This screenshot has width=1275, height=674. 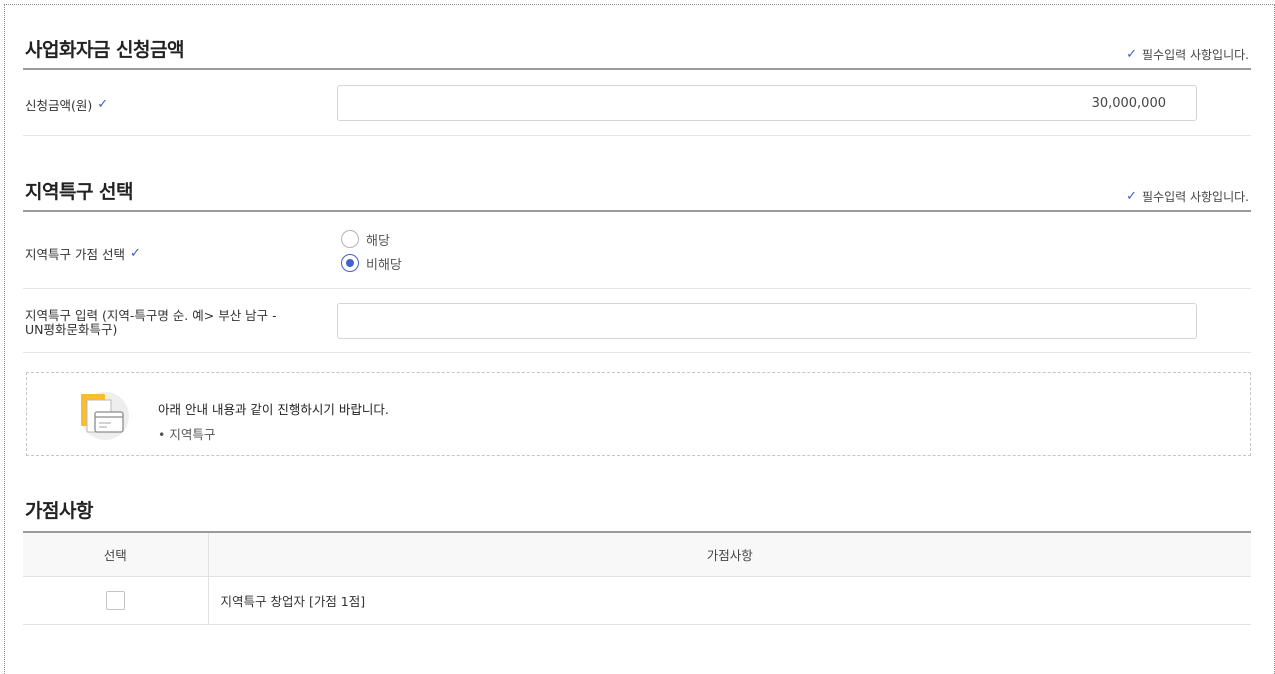 I want to click on radio-option-not-applicable: 비해당, so click(x=371, y=263).